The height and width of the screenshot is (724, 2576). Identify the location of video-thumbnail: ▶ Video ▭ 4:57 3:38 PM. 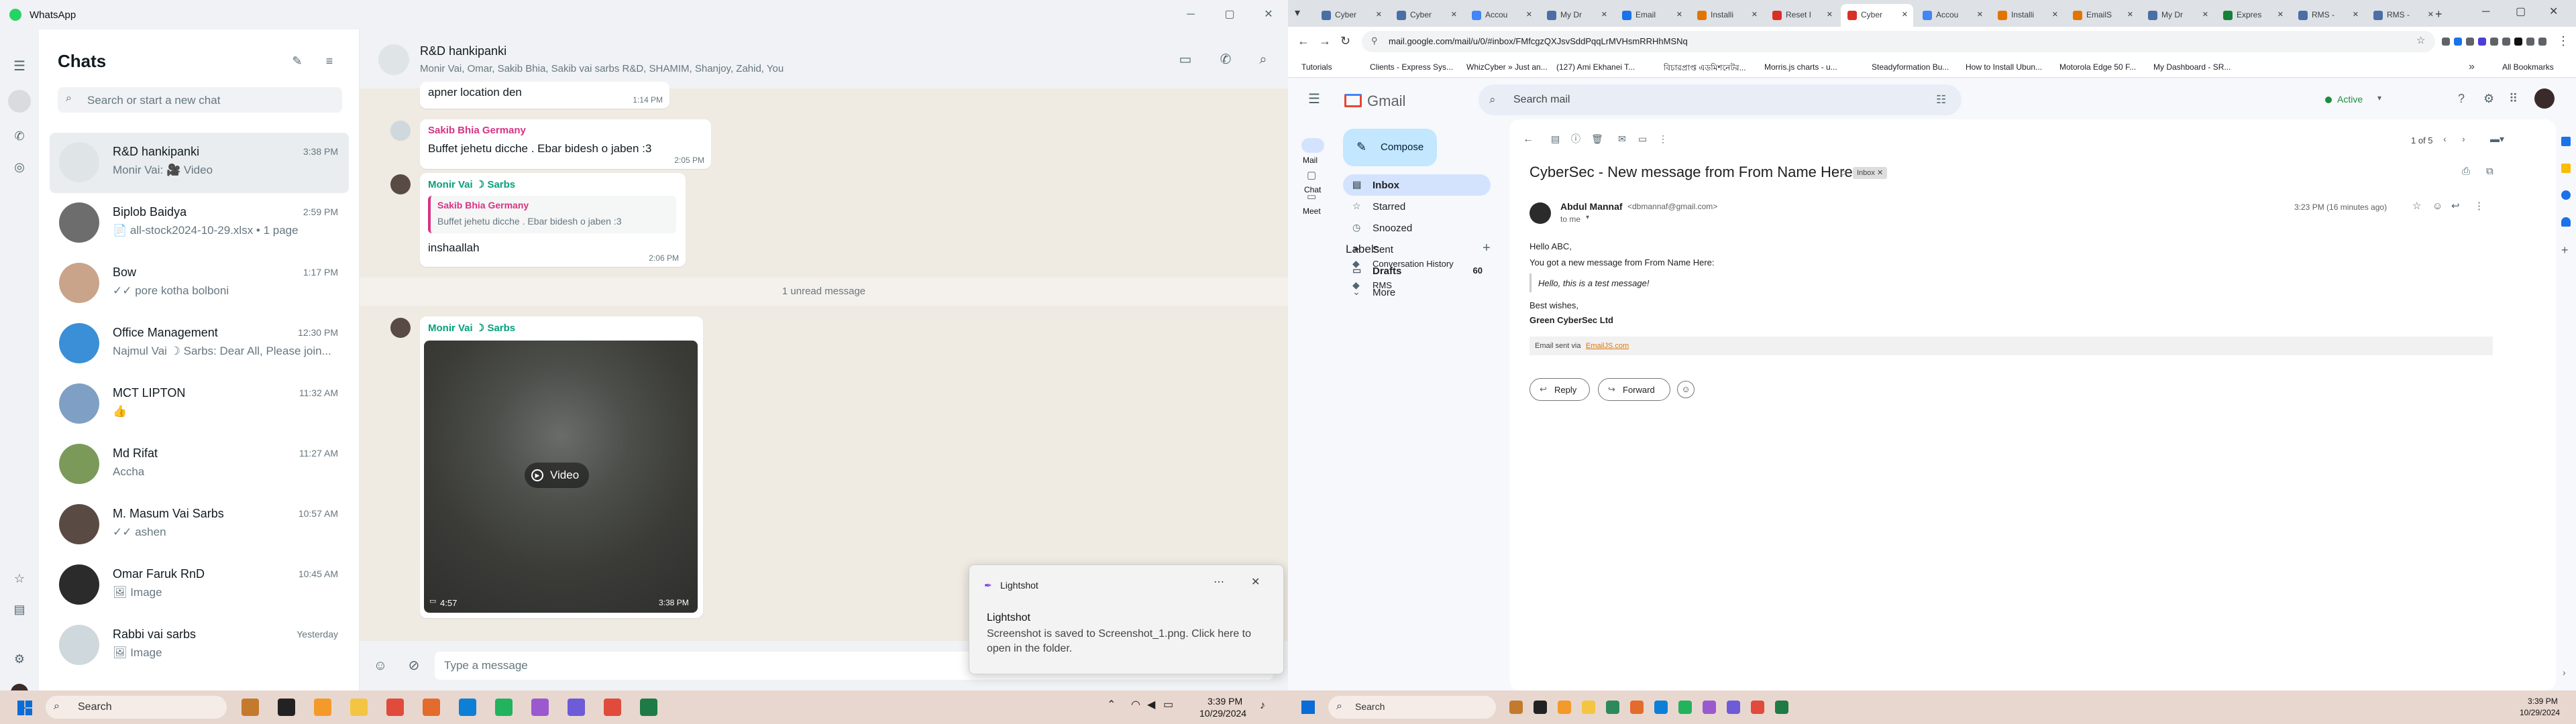
(561, 477).